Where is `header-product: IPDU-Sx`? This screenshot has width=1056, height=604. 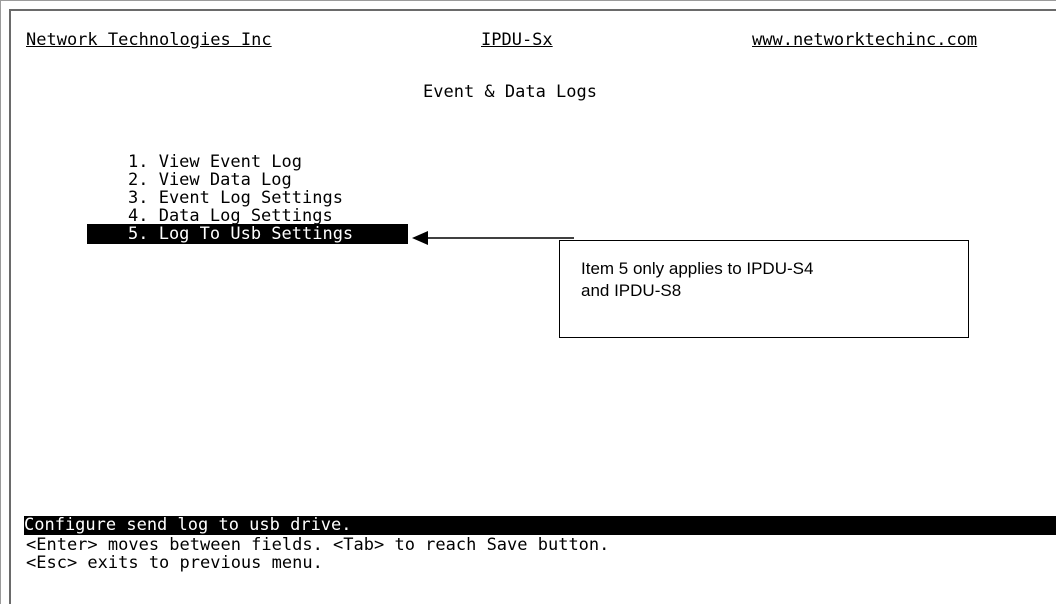
header-product: IPDU-Sx is located at coordinates (517, 40).